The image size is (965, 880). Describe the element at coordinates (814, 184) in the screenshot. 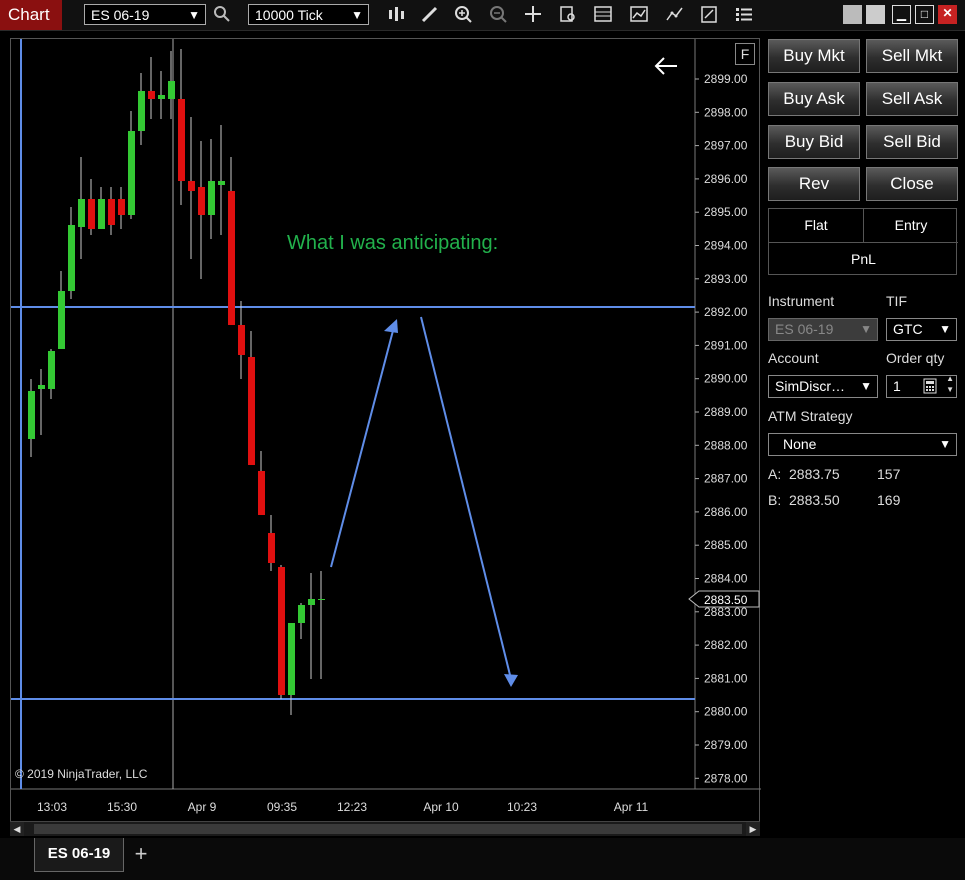

I see `reverse-button: Rev` at that location.